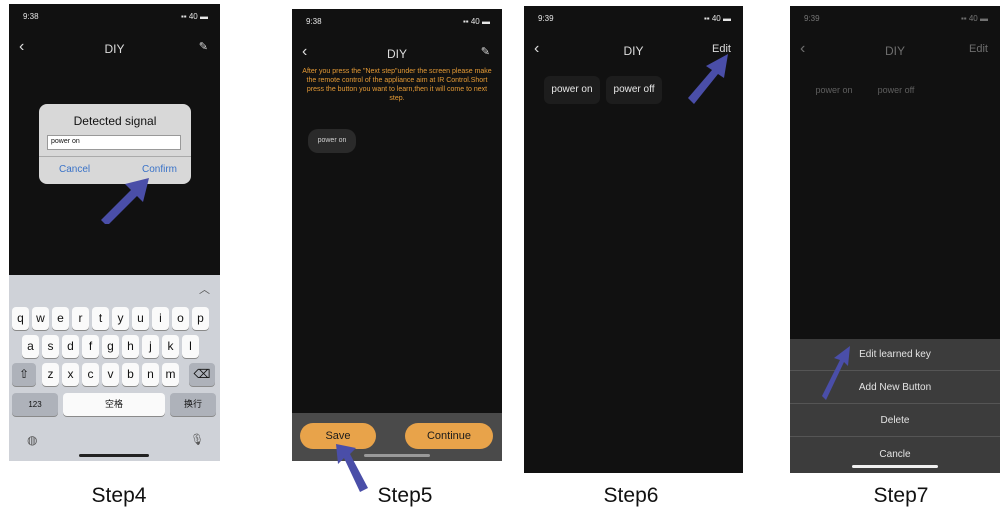  What do you see at coordinates (90, 374) in the screenshot?
I see `key: c` at bounding box center [90, 374].